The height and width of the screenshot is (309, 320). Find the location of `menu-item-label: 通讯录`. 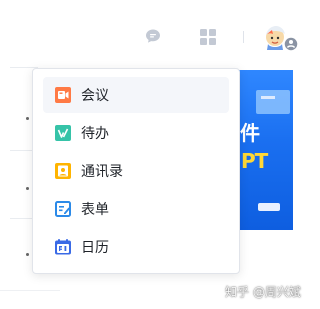

menu-item-label: 通讯录 is located at coordinates (102, 172).